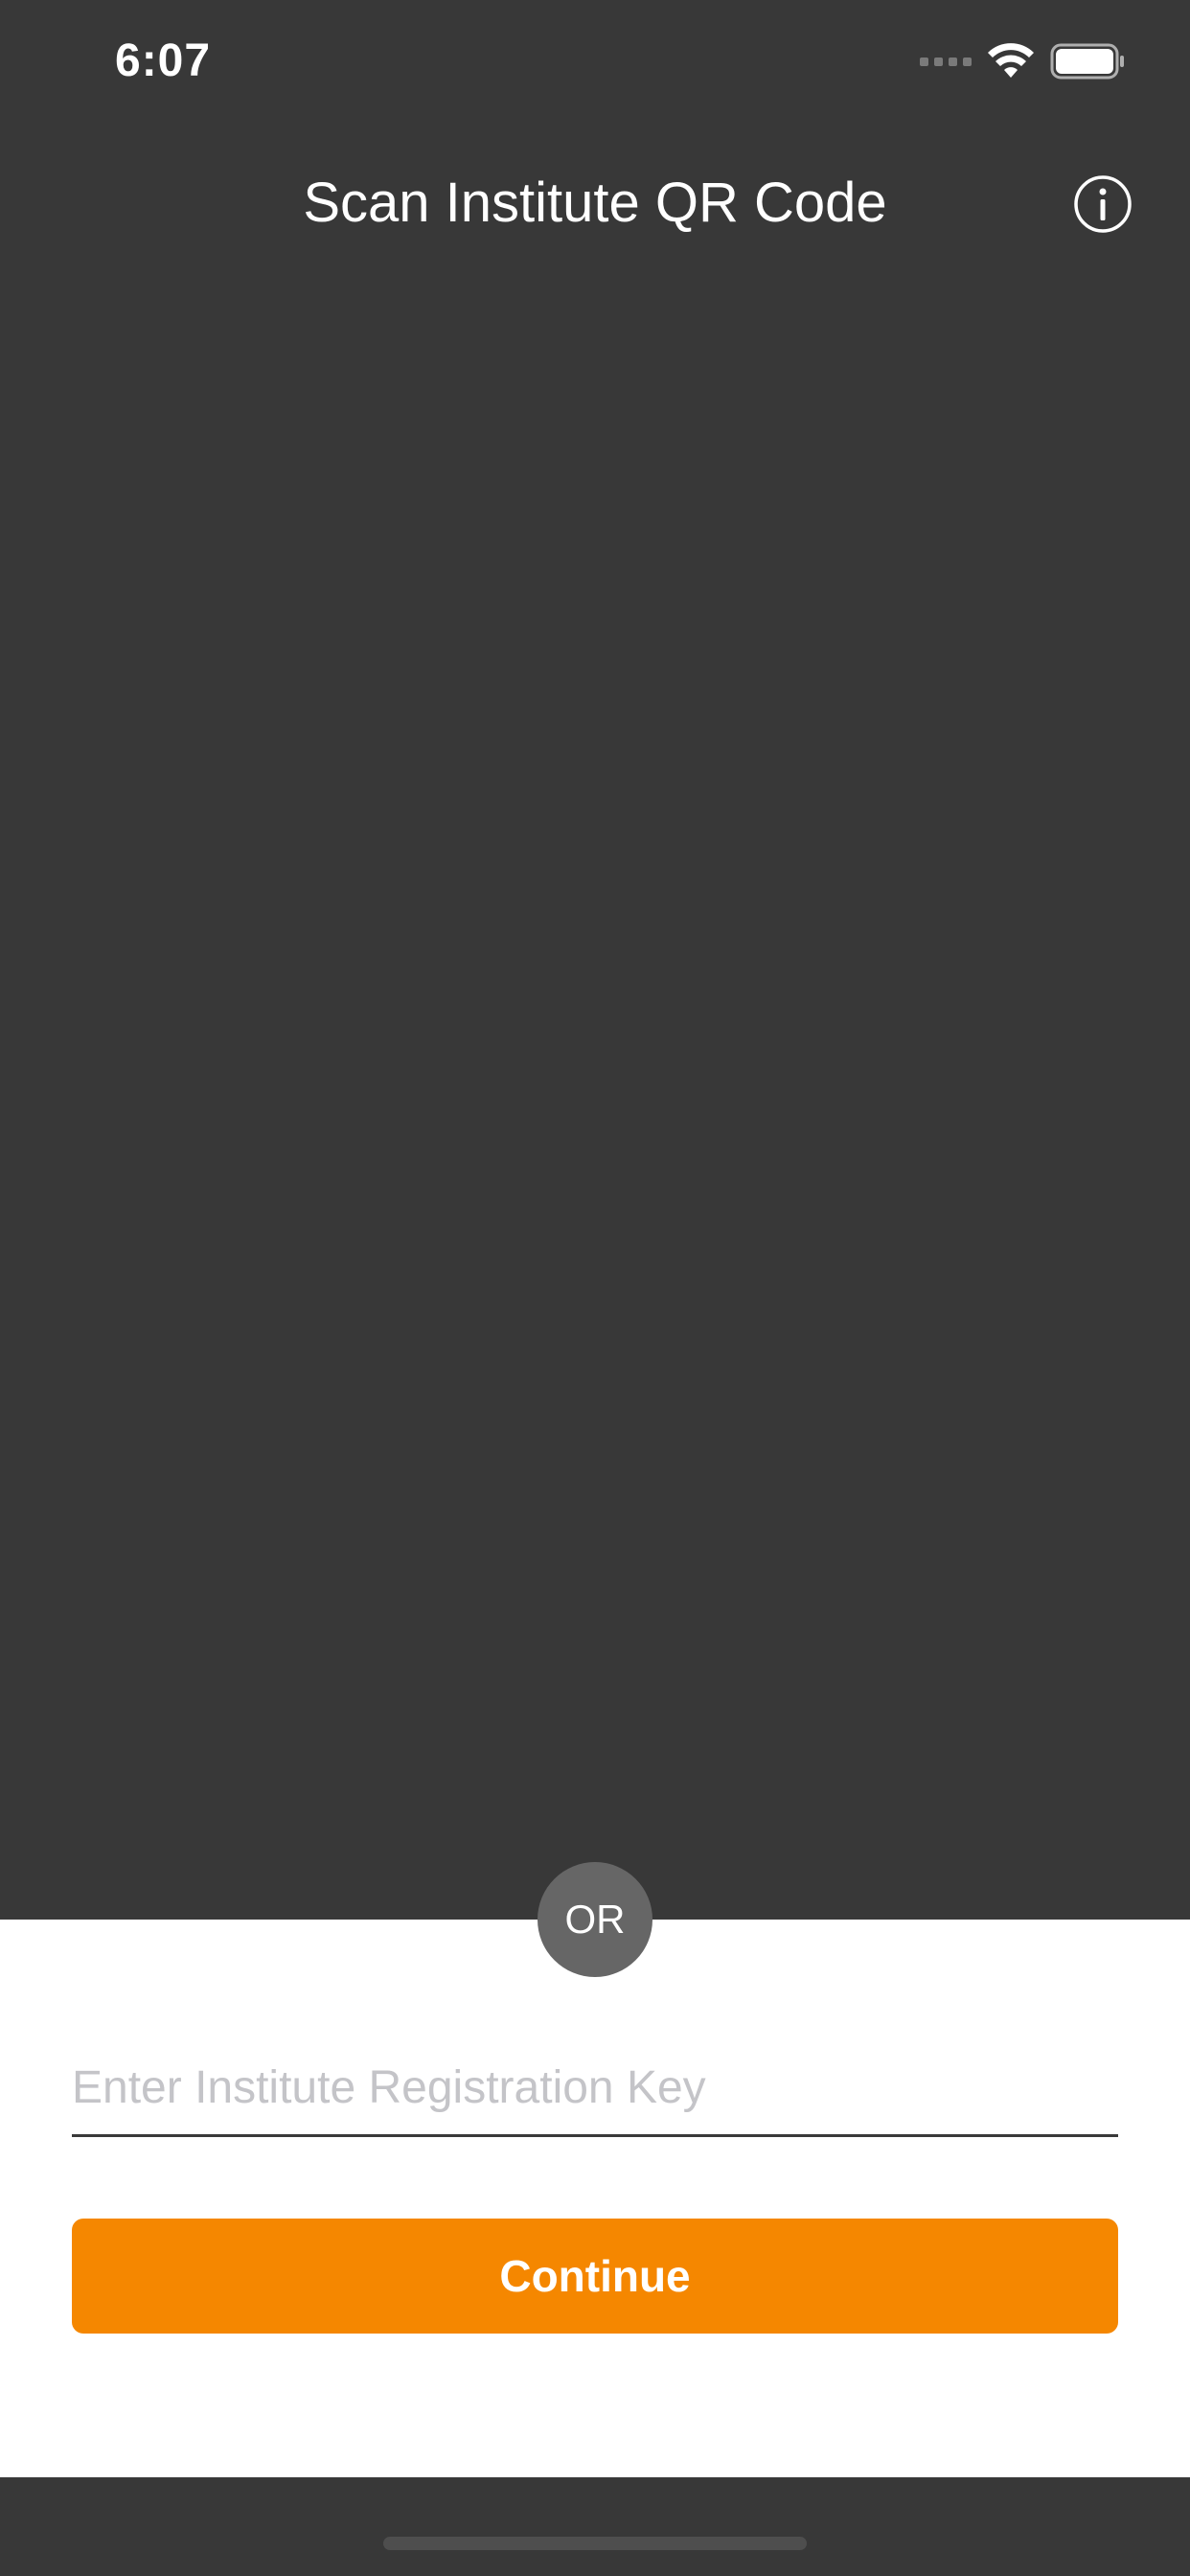  I want to click on status-icons, so click(1023, 61).